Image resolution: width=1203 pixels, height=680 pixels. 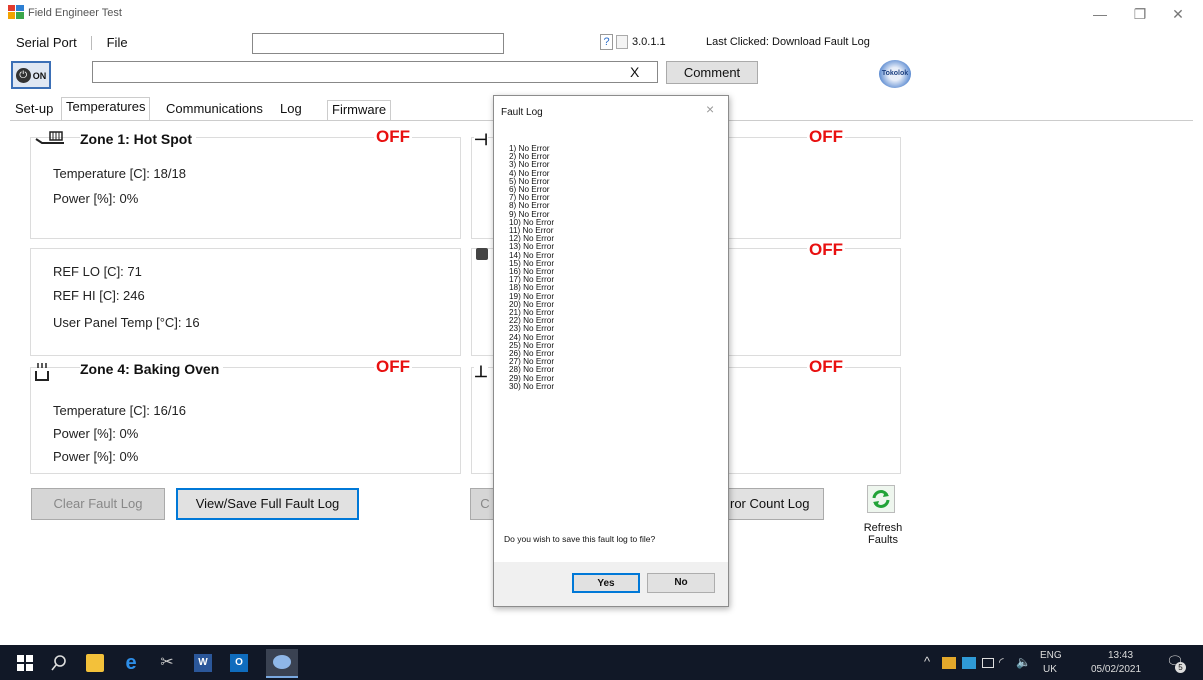 What do you see at coordinates (1178, 14) in the screenshot?
I see `close-icon: ✕` at bounding box center [1178, 14].